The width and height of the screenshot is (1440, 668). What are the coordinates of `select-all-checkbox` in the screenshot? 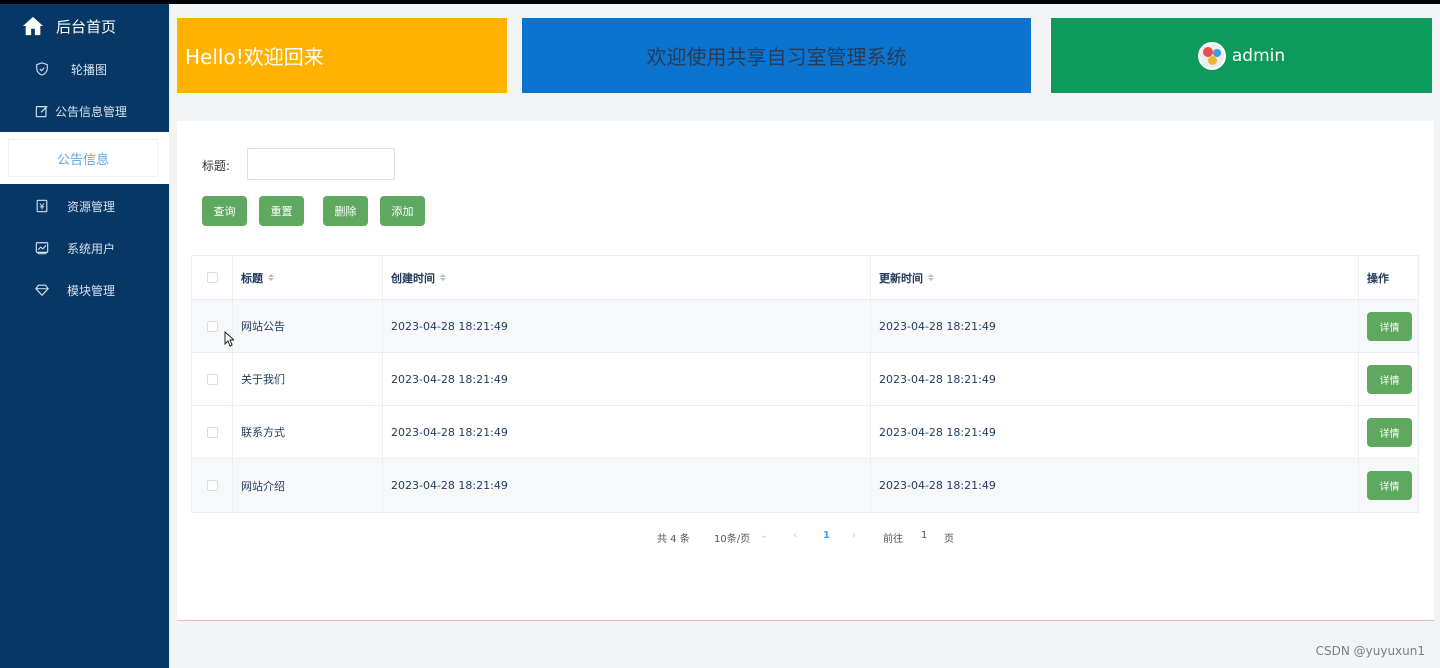 It's located at (212, 277).